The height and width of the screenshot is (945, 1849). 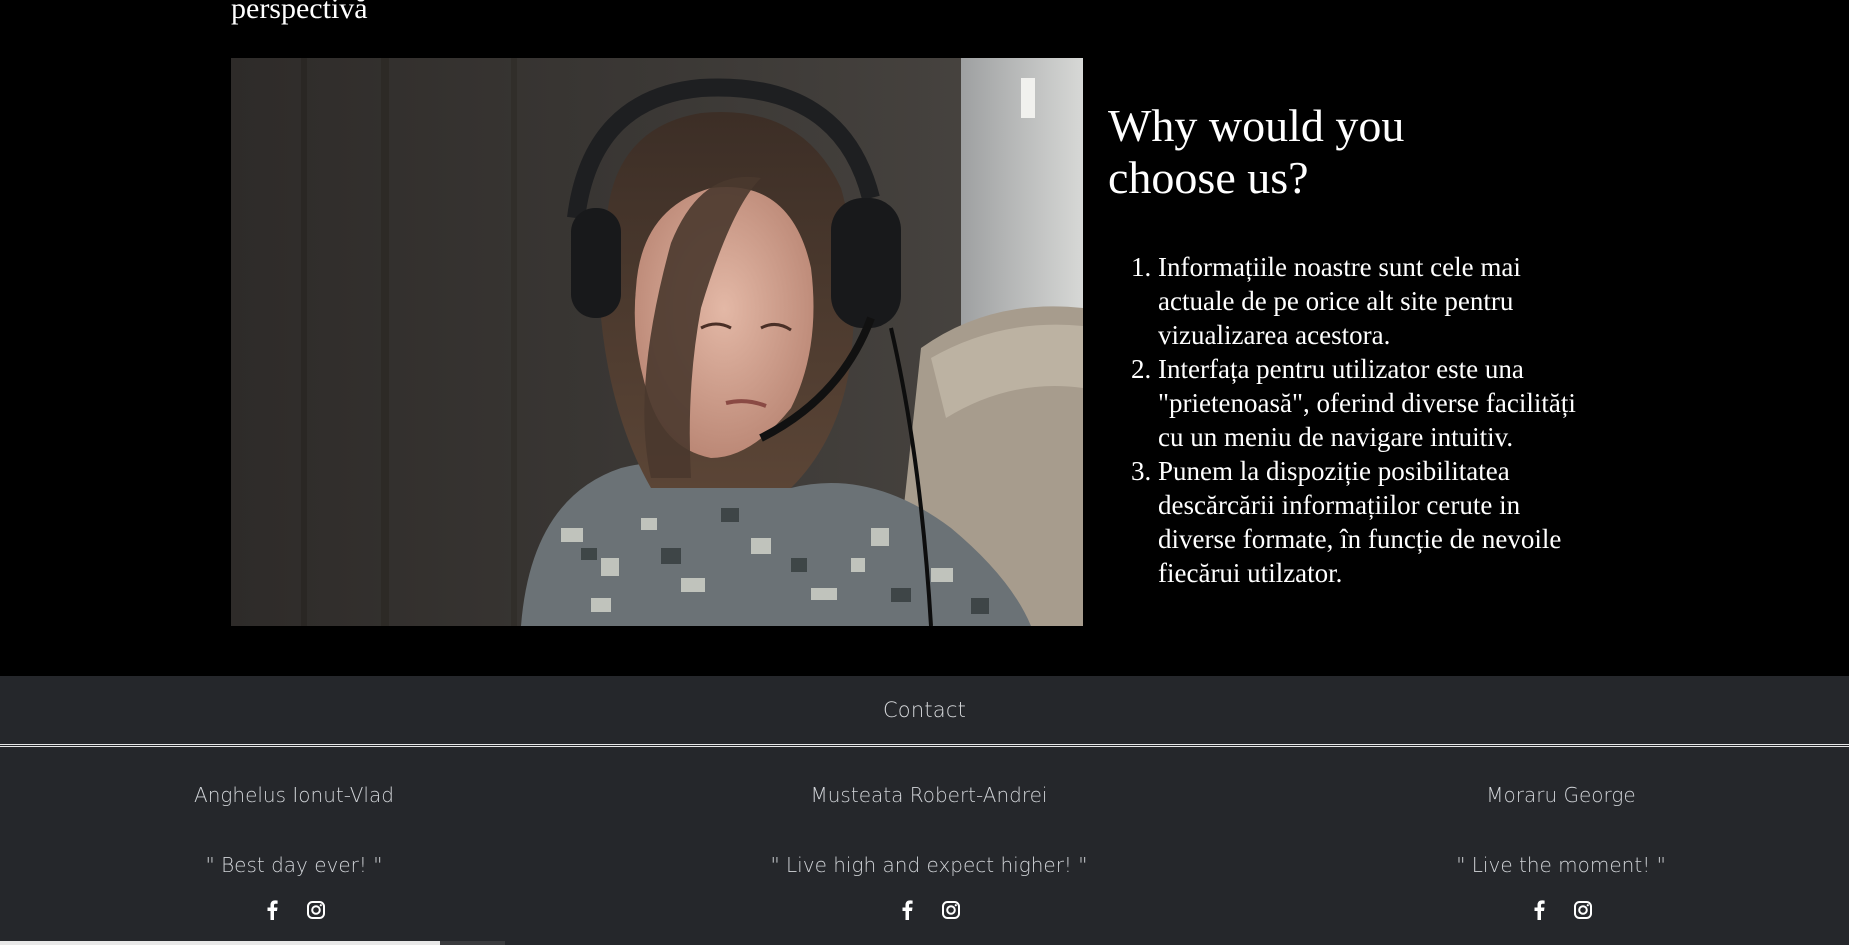 What do you see at coordinates (929, 795) in the screenshot?
I see `member-name: Musteata Robert-Andrei` at bounding box center [929, 795].